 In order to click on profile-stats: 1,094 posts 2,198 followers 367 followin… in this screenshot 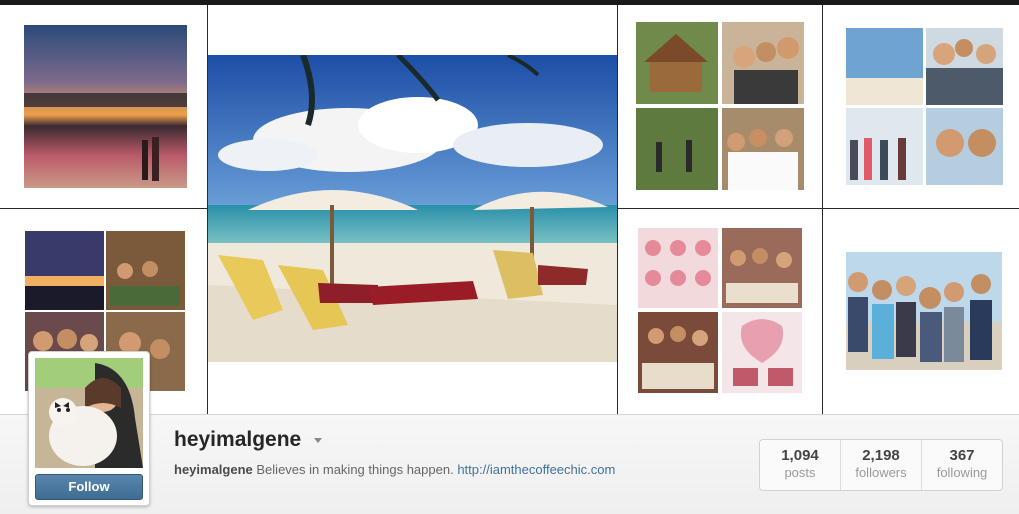, I will do `click(881, 465)`.